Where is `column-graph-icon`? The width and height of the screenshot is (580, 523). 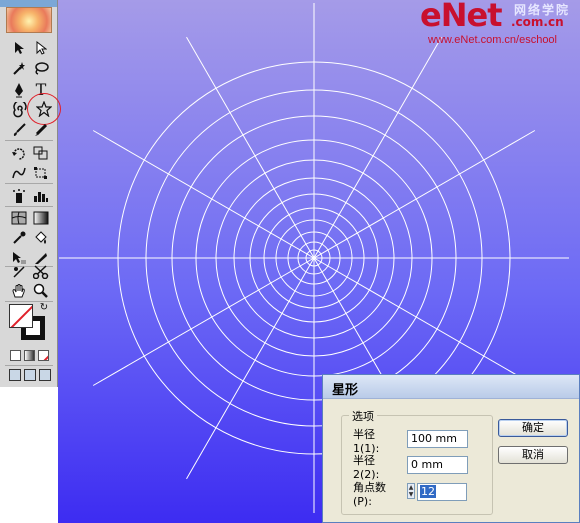 column-graph-icon is located at coordinates (41, 196).